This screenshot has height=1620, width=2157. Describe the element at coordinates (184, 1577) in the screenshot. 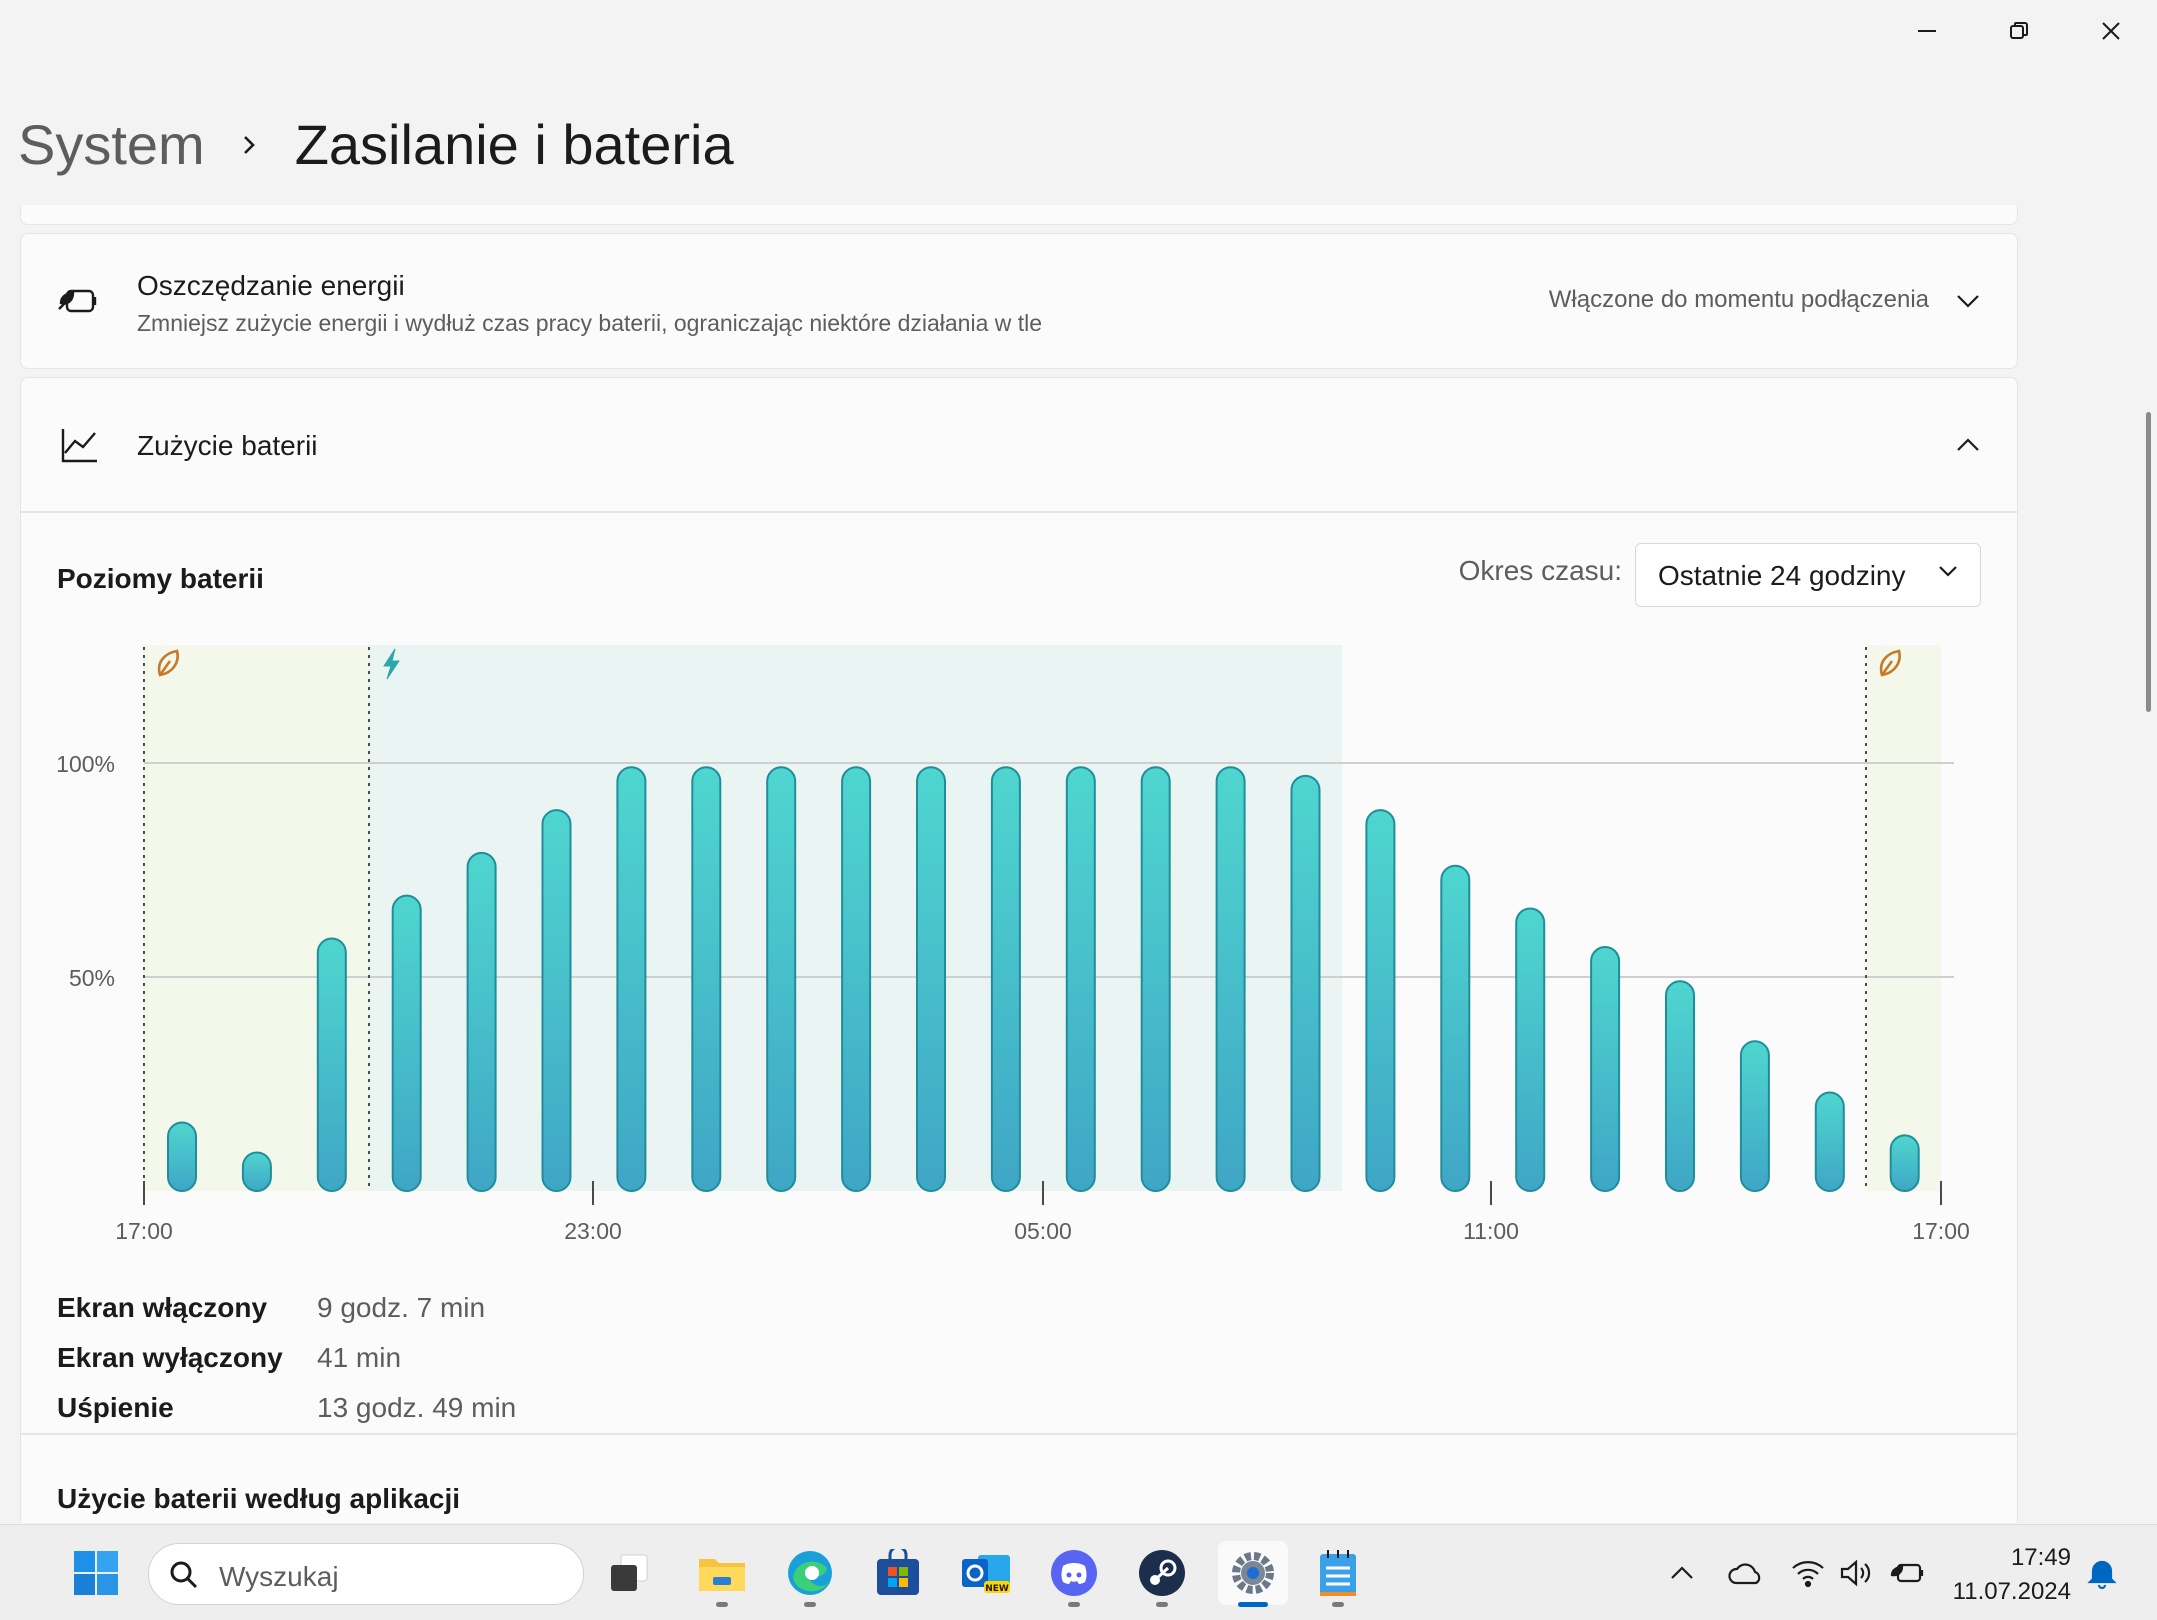

I see `search-icon` at that location.